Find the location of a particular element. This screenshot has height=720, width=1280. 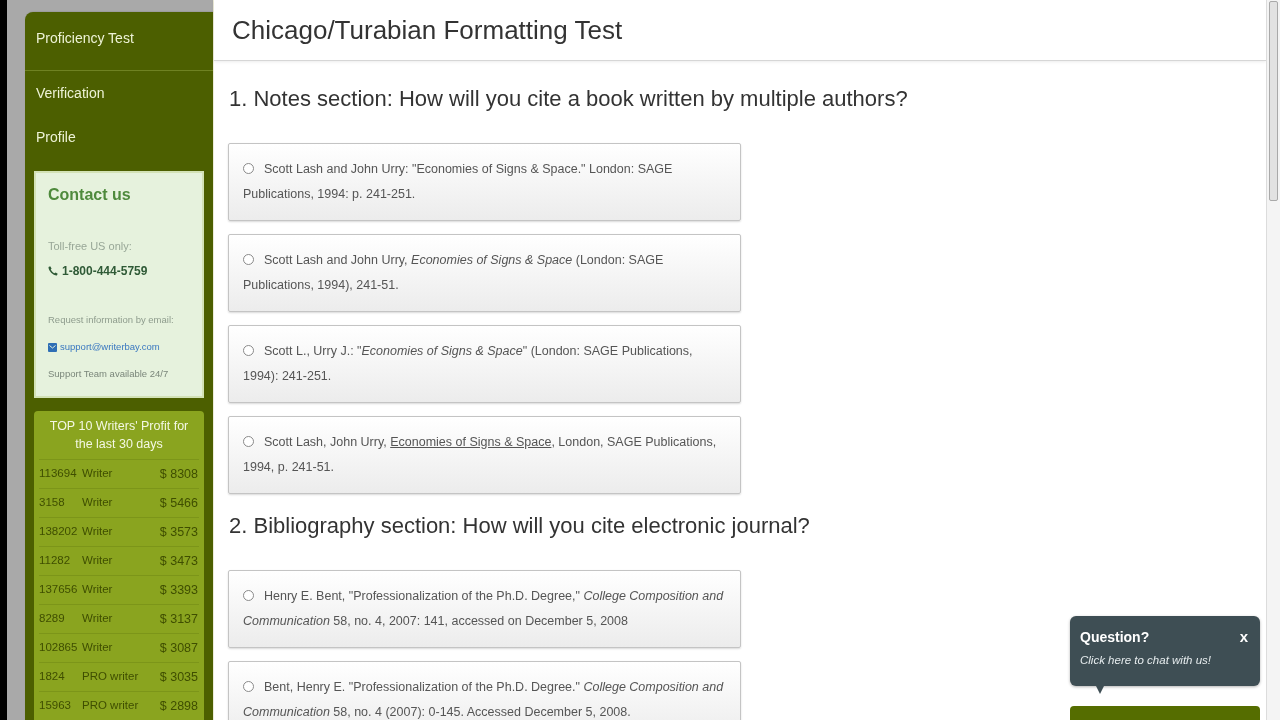

scrollbar-thumb is located at coordinates (1273, 101).